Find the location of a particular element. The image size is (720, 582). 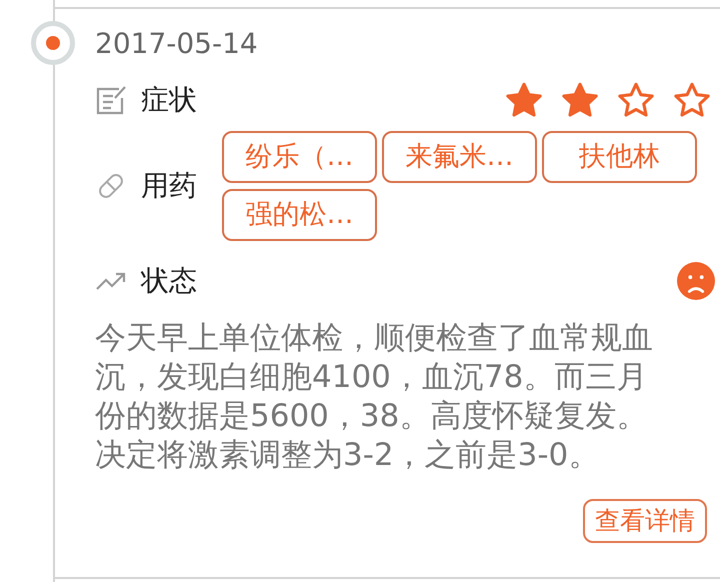

medication-label: 用药 is located at coordinates (169, 186).